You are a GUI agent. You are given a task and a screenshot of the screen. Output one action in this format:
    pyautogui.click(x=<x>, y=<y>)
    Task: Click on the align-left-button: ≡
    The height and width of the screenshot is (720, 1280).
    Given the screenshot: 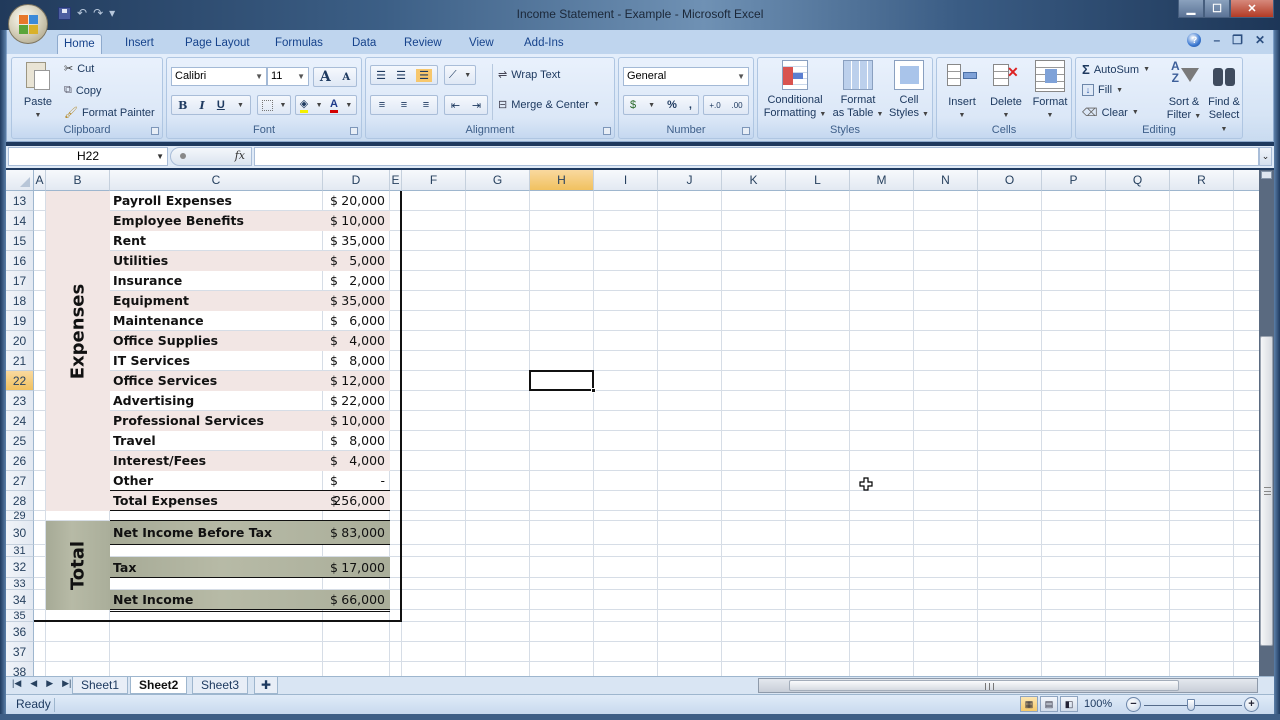 What is the action you would take?
    pyautogui.click(x=382, y=105)
    